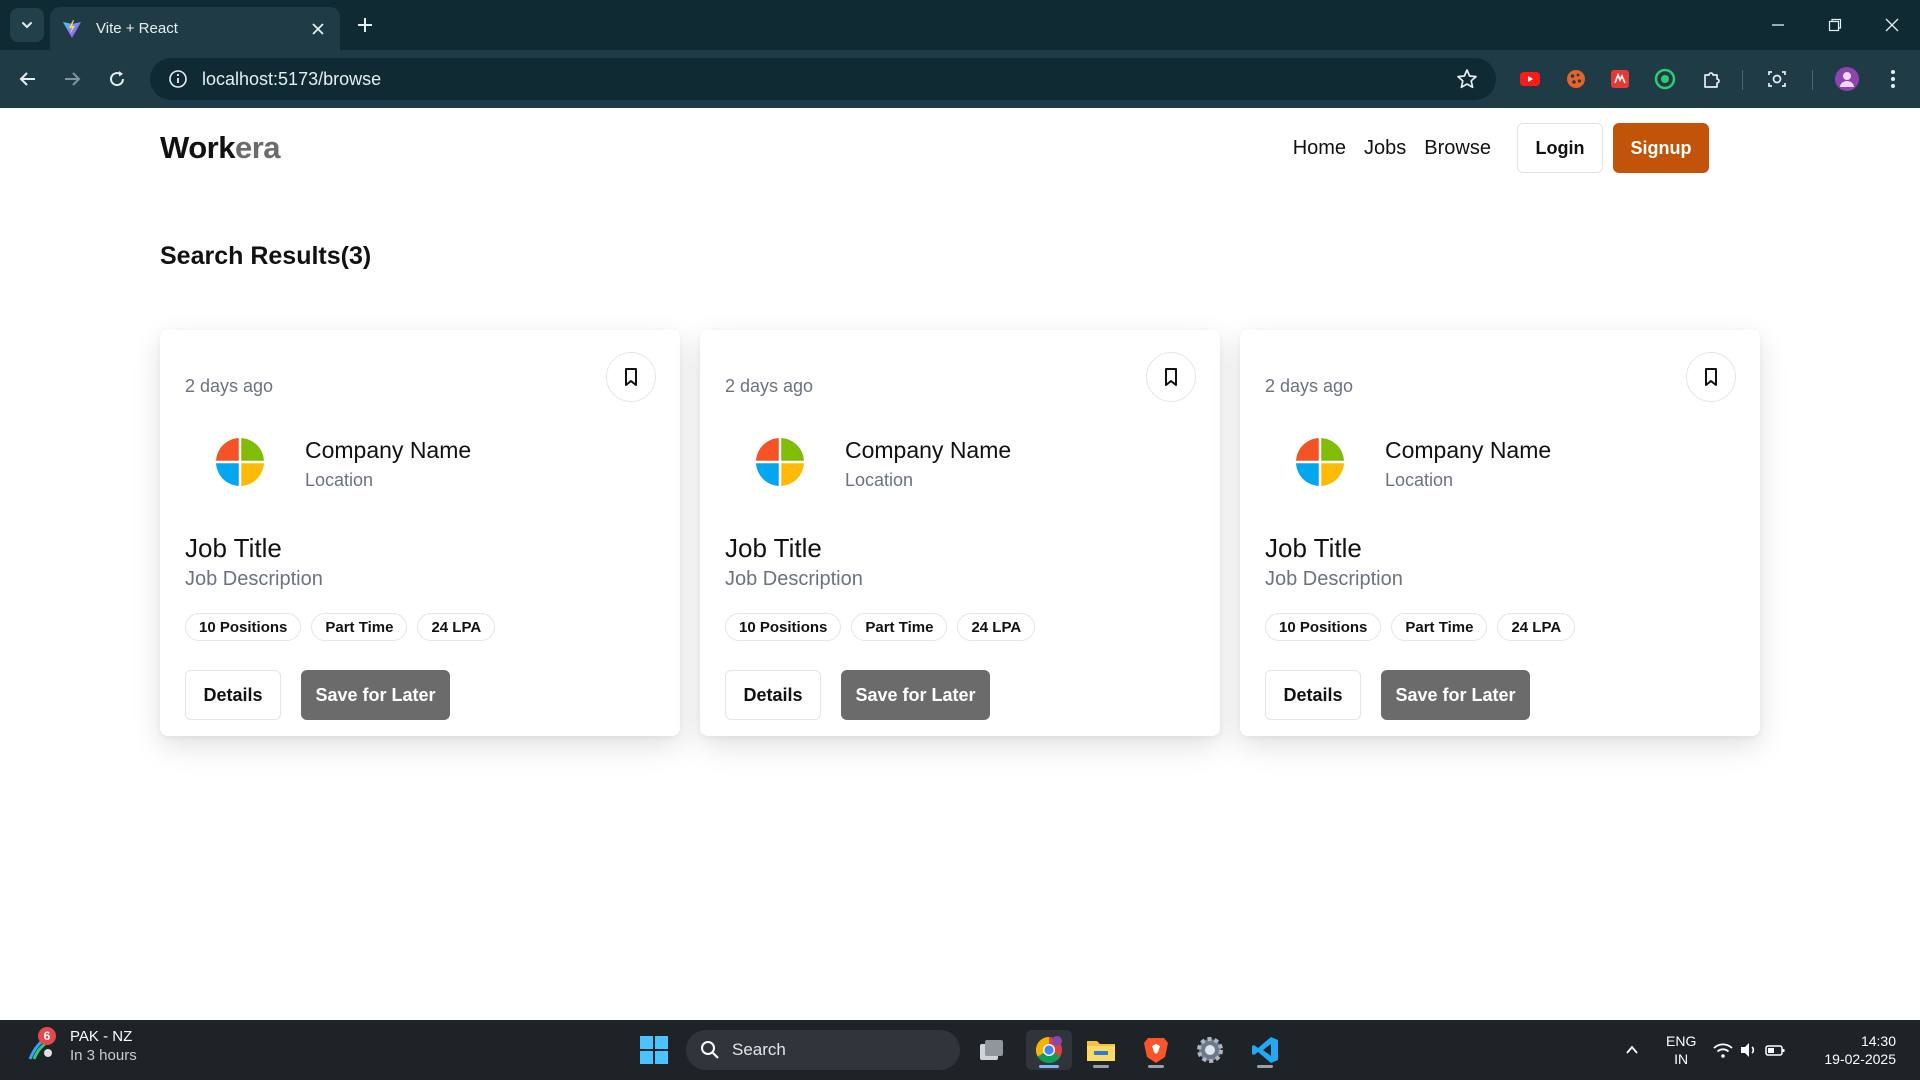 The width and height of the screenshot is (1920, 1080). Describe the element at coordinates (1560, 148) in the screenshot. I see `login-button: Login` at that location.